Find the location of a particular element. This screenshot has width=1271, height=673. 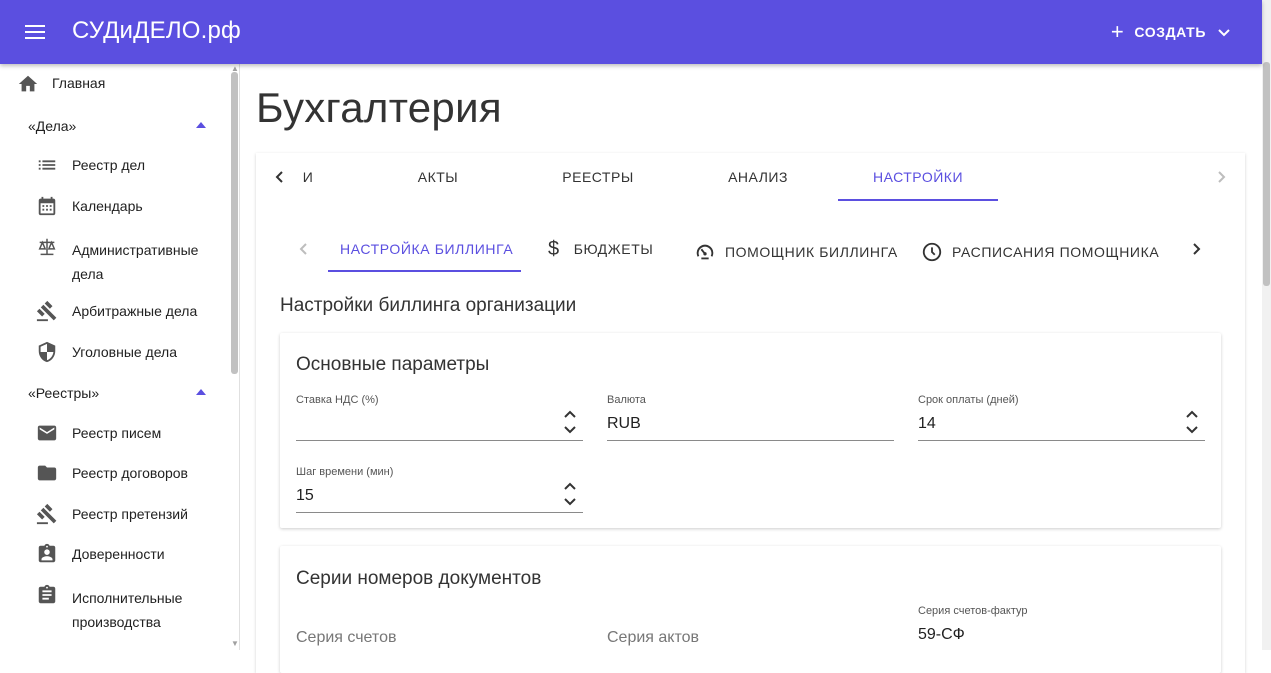

scales-icon is located at coordinates (47, 247).